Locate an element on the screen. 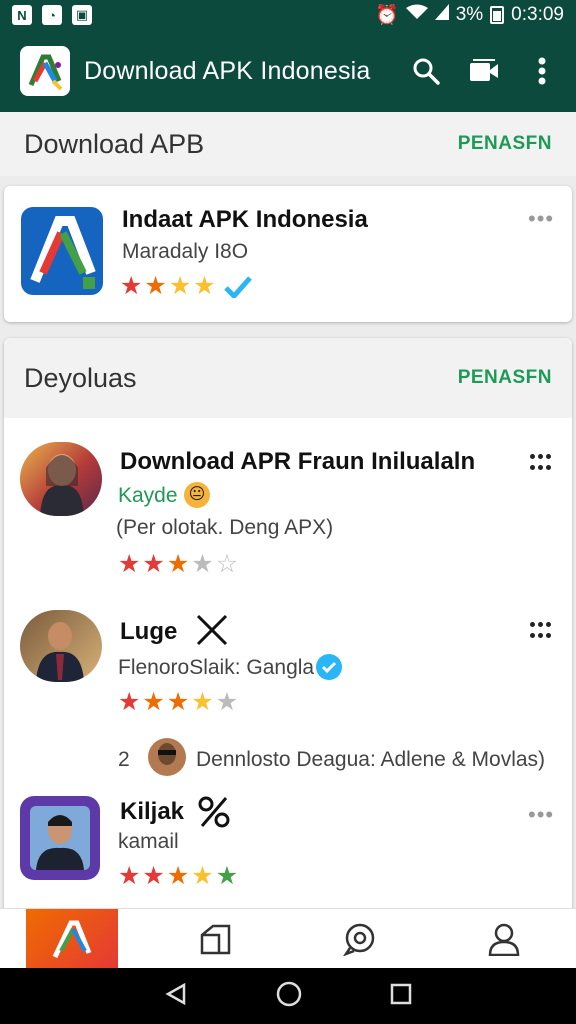 The height and width of the screenshot is (1024, 576). section-title: Deyoluas is located at coordinates (80, 377).